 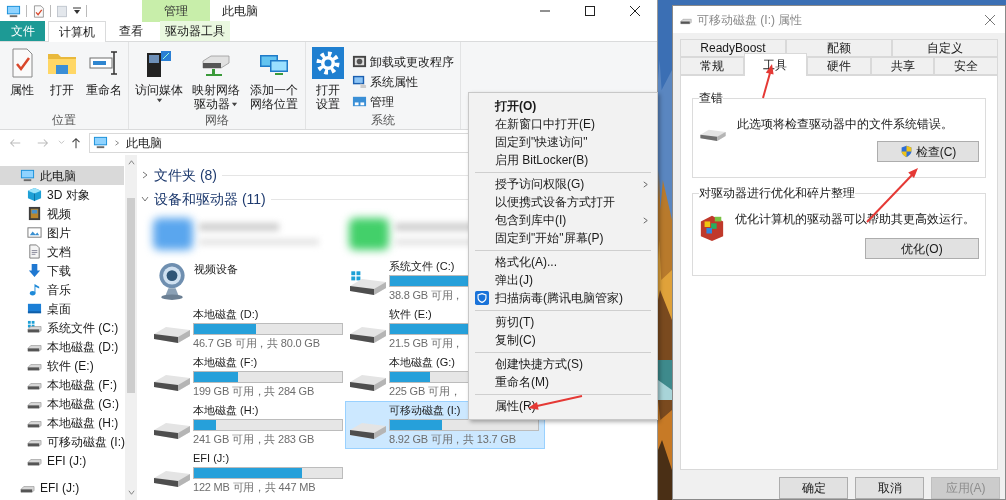 I want to click on menu-item: 包含到库中(I), so click(x=563, y=220).